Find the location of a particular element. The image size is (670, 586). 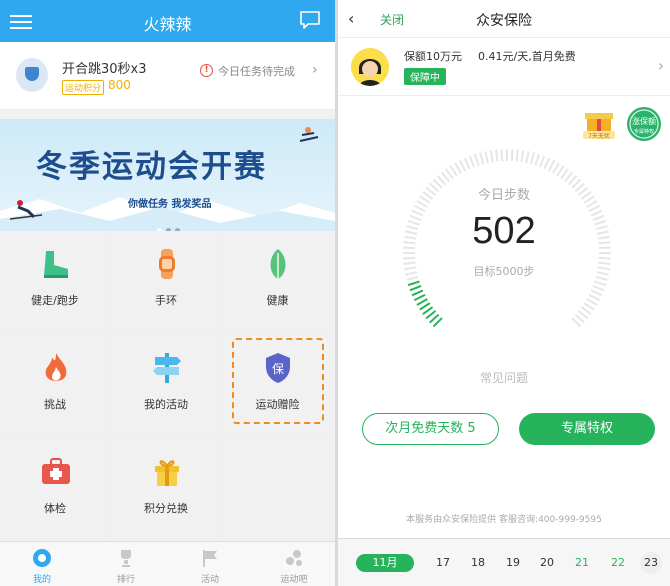

grid-label: 健康 is located at coordinates (277, 300).